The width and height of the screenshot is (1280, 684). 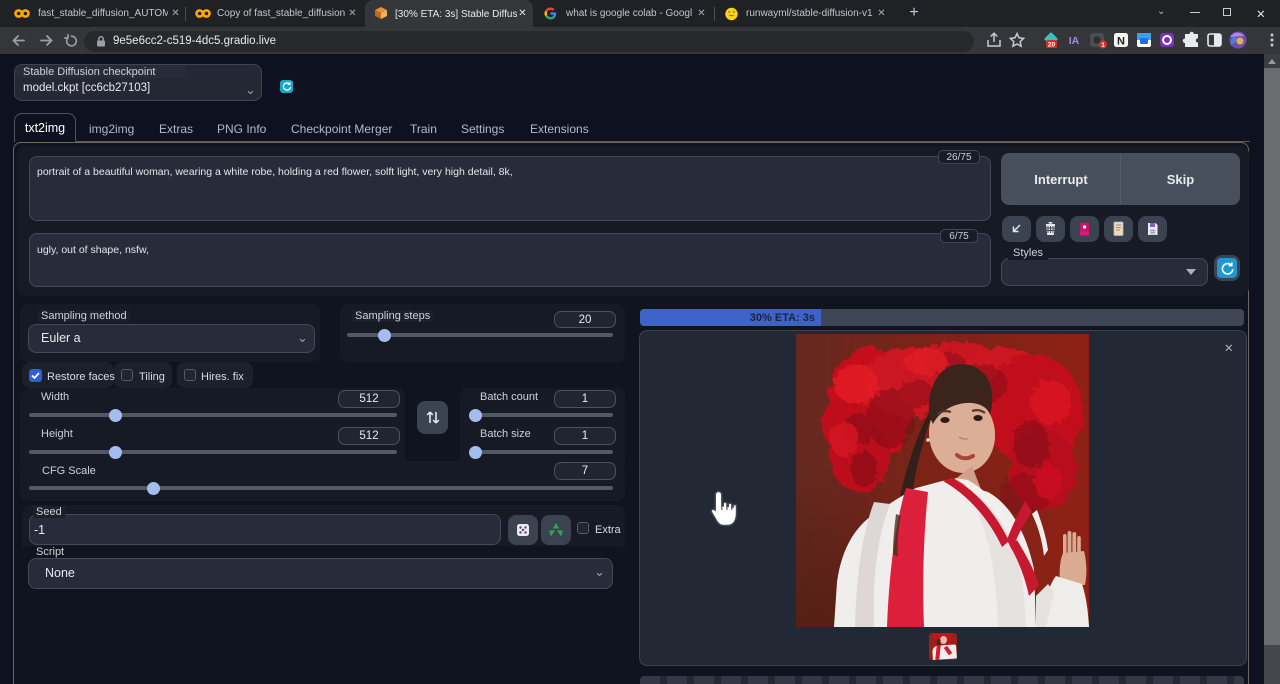 What do you see at coordinates (1103, 45) in the screenshot?
I see `svg-text: 1` at bounding box center [1103, 45].